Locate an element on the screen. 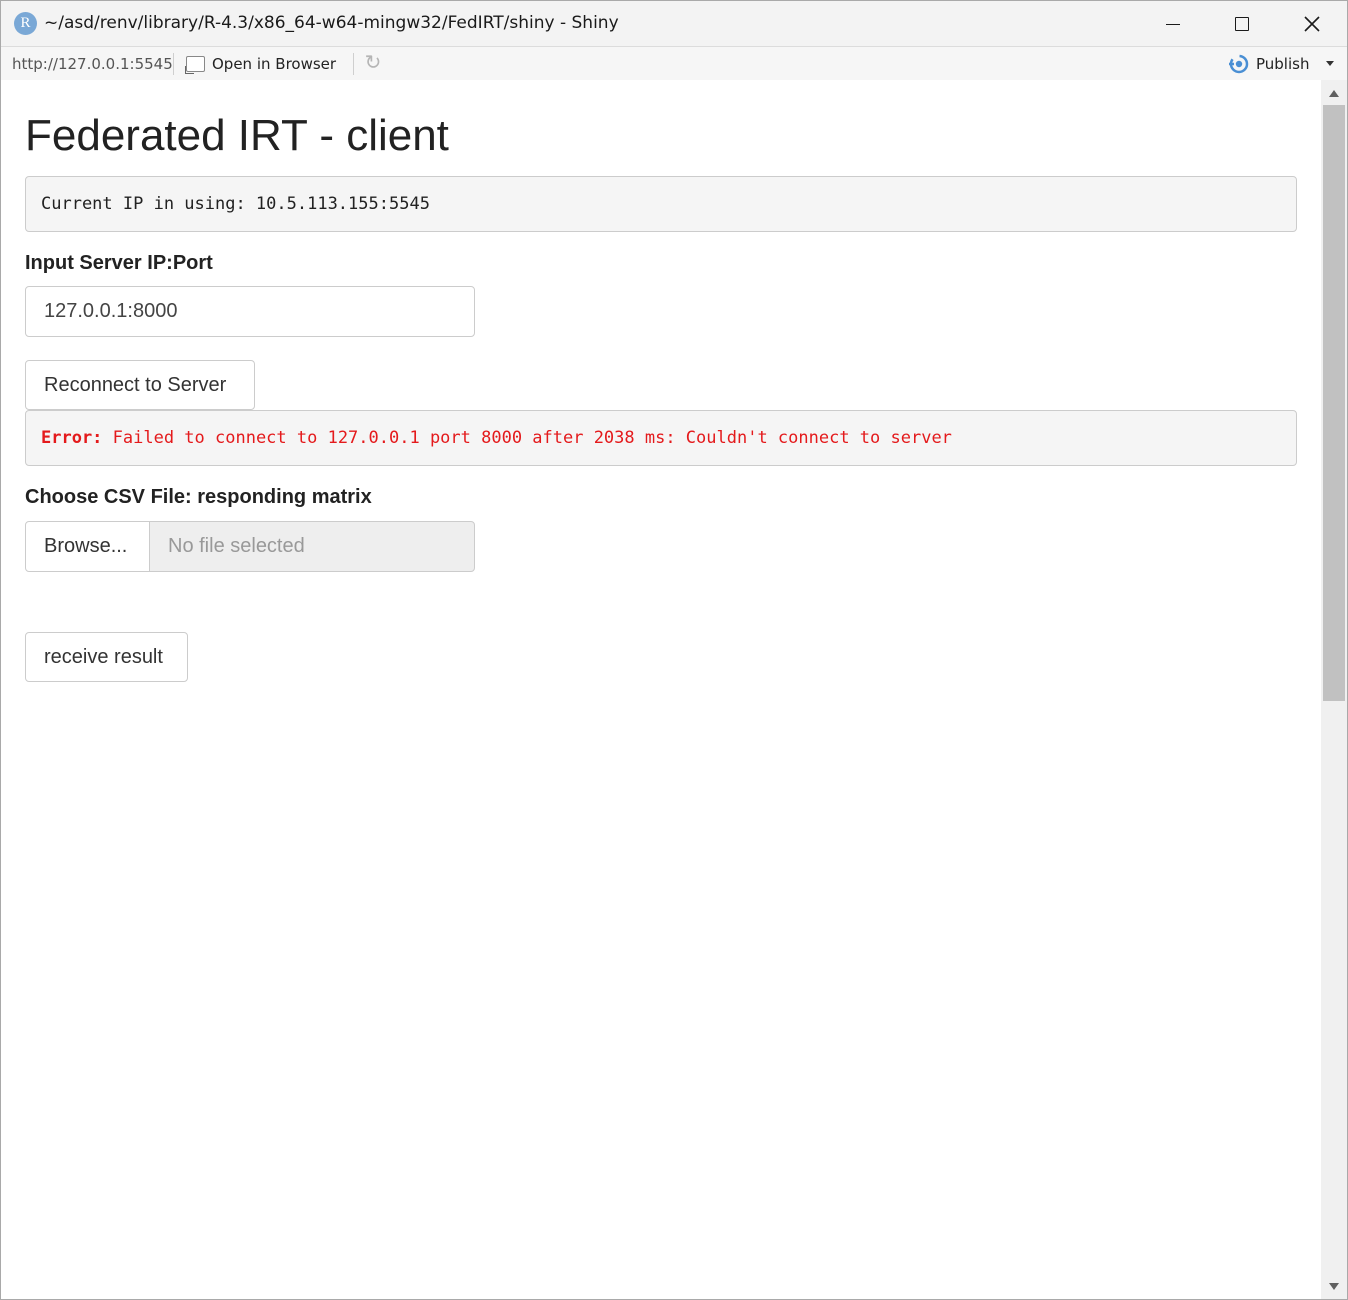 The image size is (1348, 1300). error-prefix: Error: is located at coordinates (72, 438).